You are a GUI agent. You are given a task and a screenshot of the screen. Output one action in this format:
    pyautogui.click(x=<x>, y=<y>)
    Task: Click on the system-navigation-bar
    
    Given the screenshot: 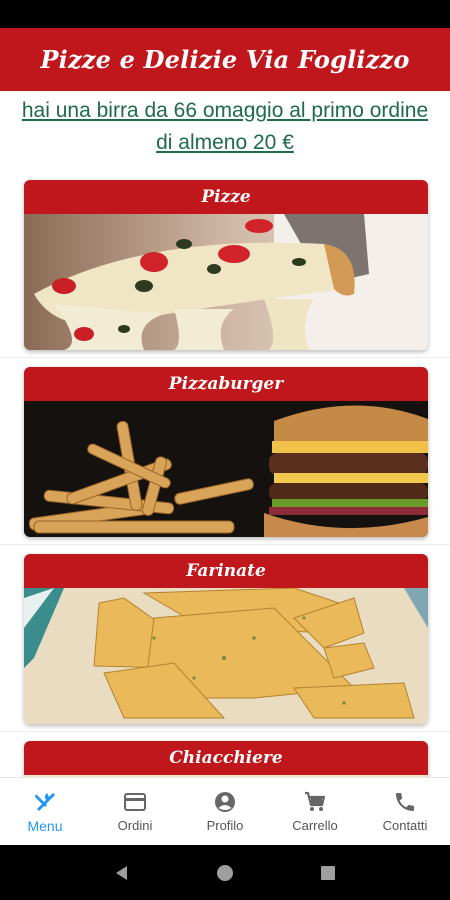 What is the action you would take?
    pyautogui.click(x=225, y=872)
    